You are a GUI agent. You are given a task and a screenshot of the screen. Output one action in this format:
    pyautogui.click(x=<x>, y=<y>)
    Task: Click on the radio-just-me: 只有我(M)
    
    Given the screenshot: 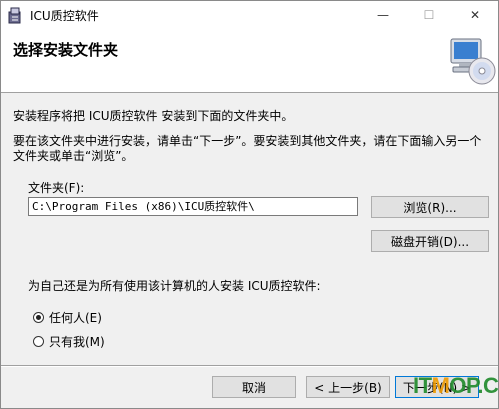 What is the action you would take?
    pyautogui.click(x=69, y=341)
    